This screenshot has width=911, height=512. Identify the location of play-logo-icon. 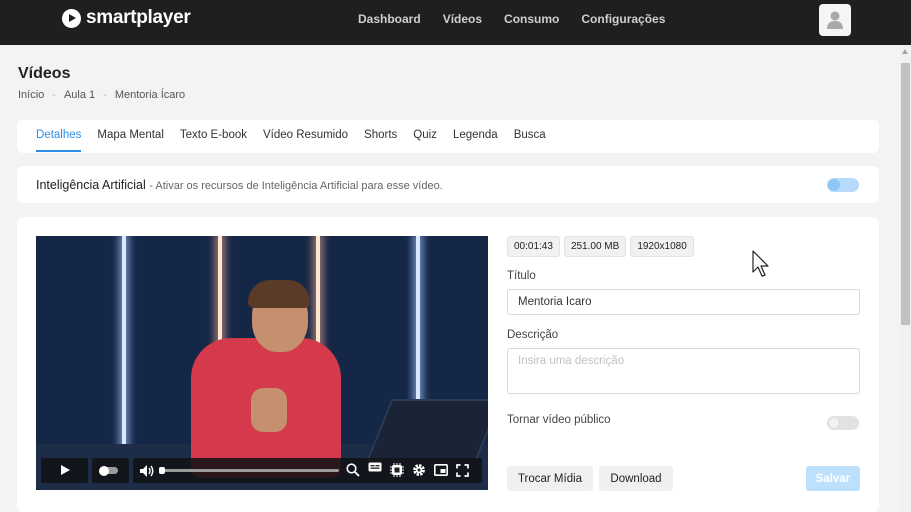
(71, 18).